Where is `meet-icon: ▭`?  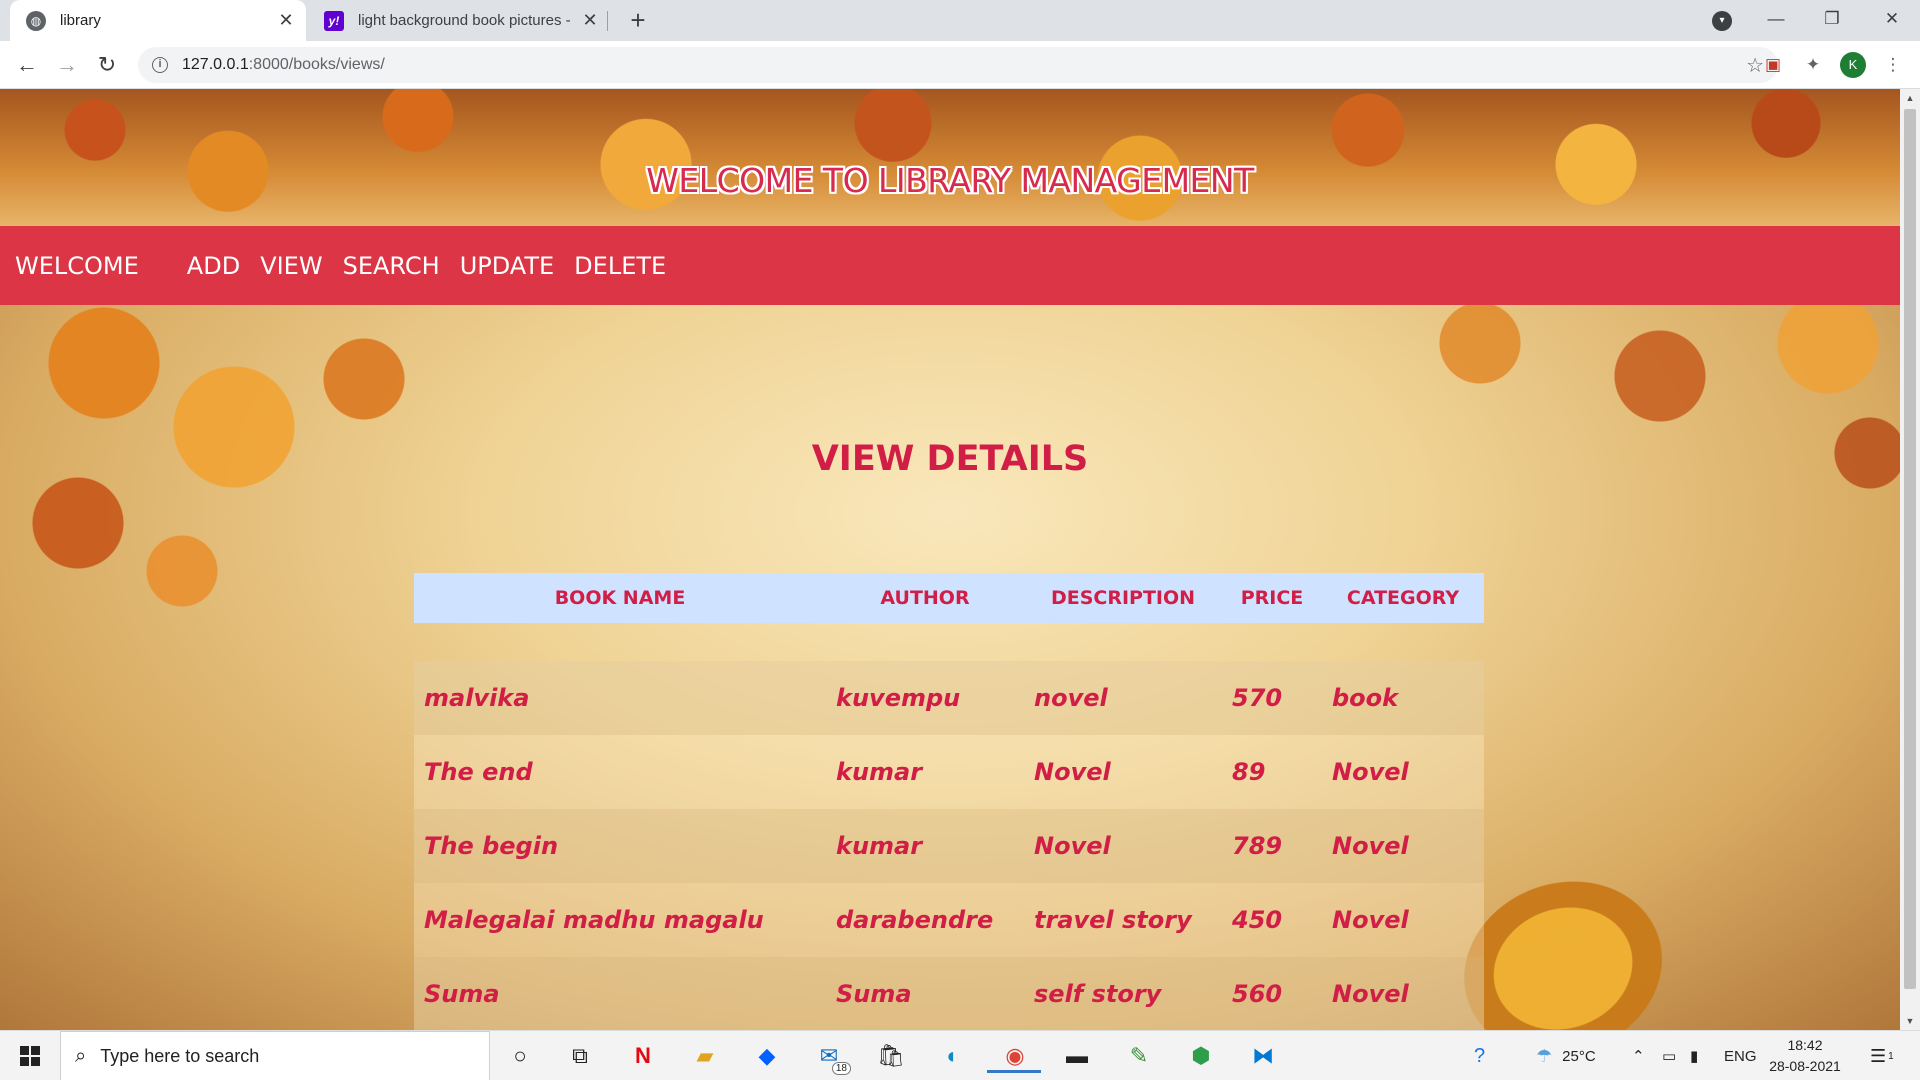 meet-icon: ▭ is located at coordinates (1669, 1055).